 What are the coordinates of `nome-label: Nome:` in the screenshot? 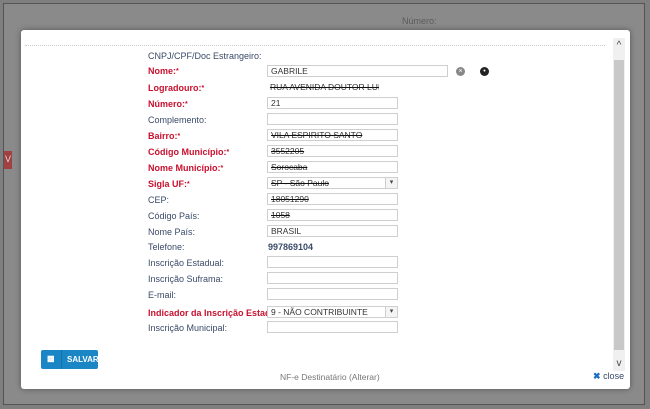 It's located at (163, 71).